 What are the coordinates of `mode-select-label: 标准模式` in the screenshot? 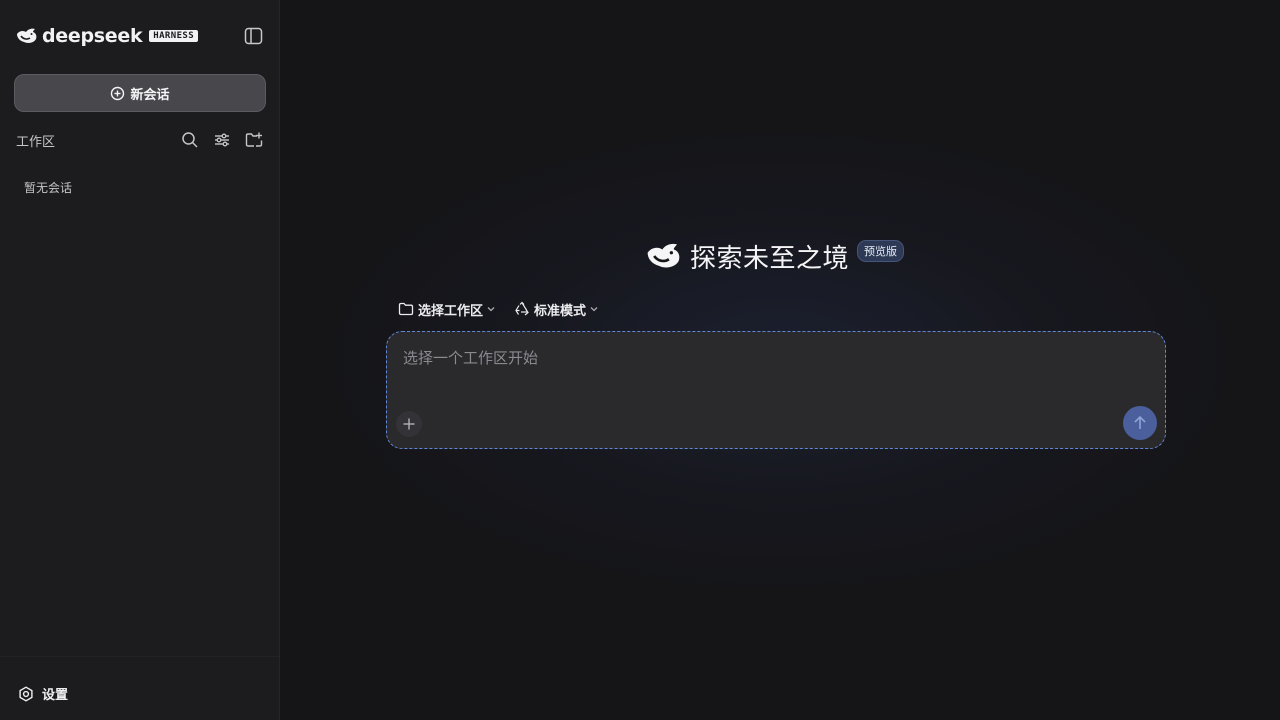 It's located at (560, 311).